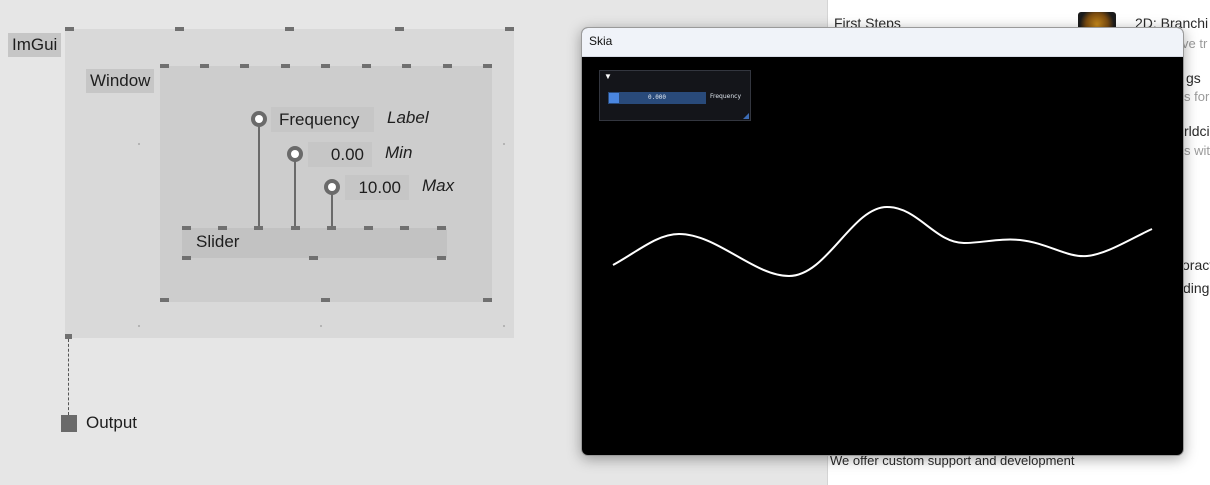 The width and height of the screenshot is (1210, 485). I want to click on link-max, so click(332, 210).